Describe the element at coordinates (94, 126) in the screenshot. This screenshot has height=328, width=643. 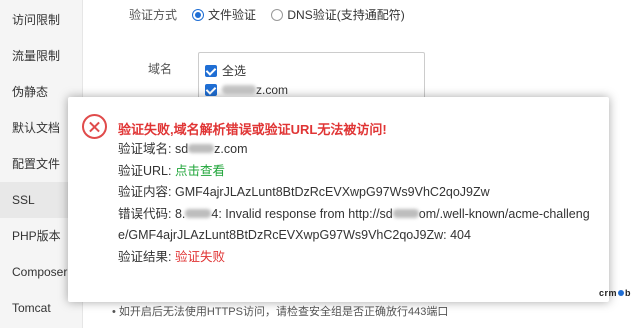
I see `error-circle-x-icon` at that location.